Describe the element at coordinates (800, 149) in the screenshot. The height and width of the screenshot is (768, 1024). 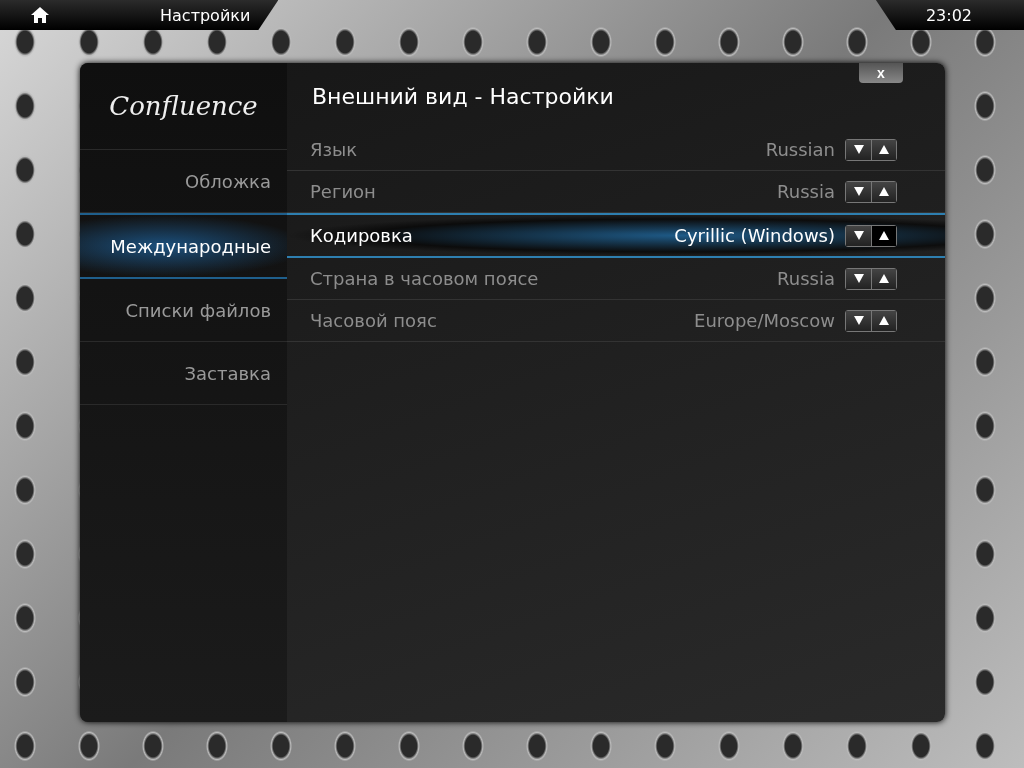
I see `setting-value: Russian` at that location.